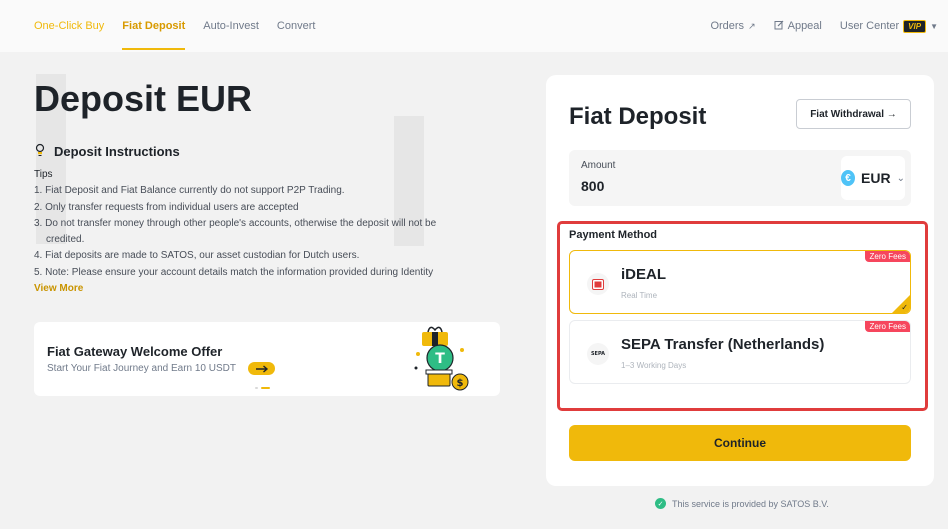 This screenshot has height=529, width=948. Describe the element at coordinates (660, 503) in the screenshot. I see `shield-check-icon: ✓` at that location.